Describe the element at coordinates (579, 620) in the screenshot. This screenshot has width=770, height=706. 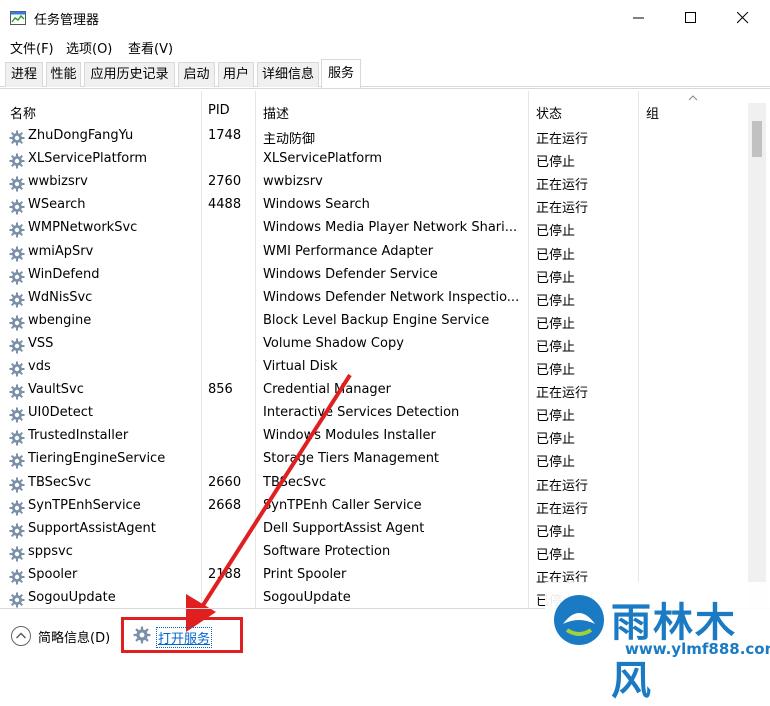
I see `brand-logo-icon` at that location.